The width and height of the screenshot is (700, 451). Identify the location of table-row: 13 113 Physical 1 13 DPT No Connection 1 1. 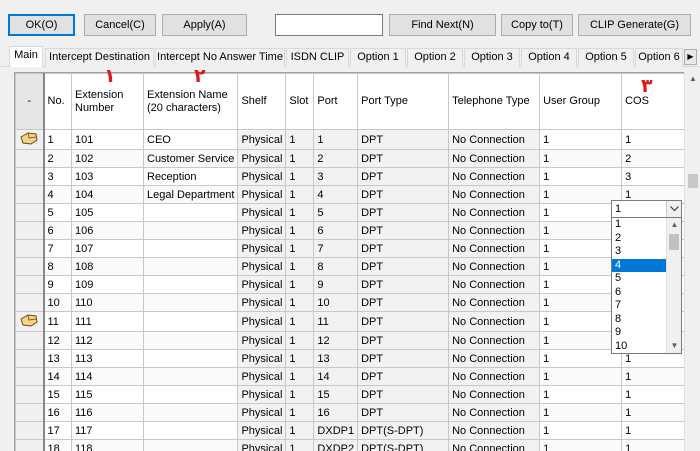
(357, 358).